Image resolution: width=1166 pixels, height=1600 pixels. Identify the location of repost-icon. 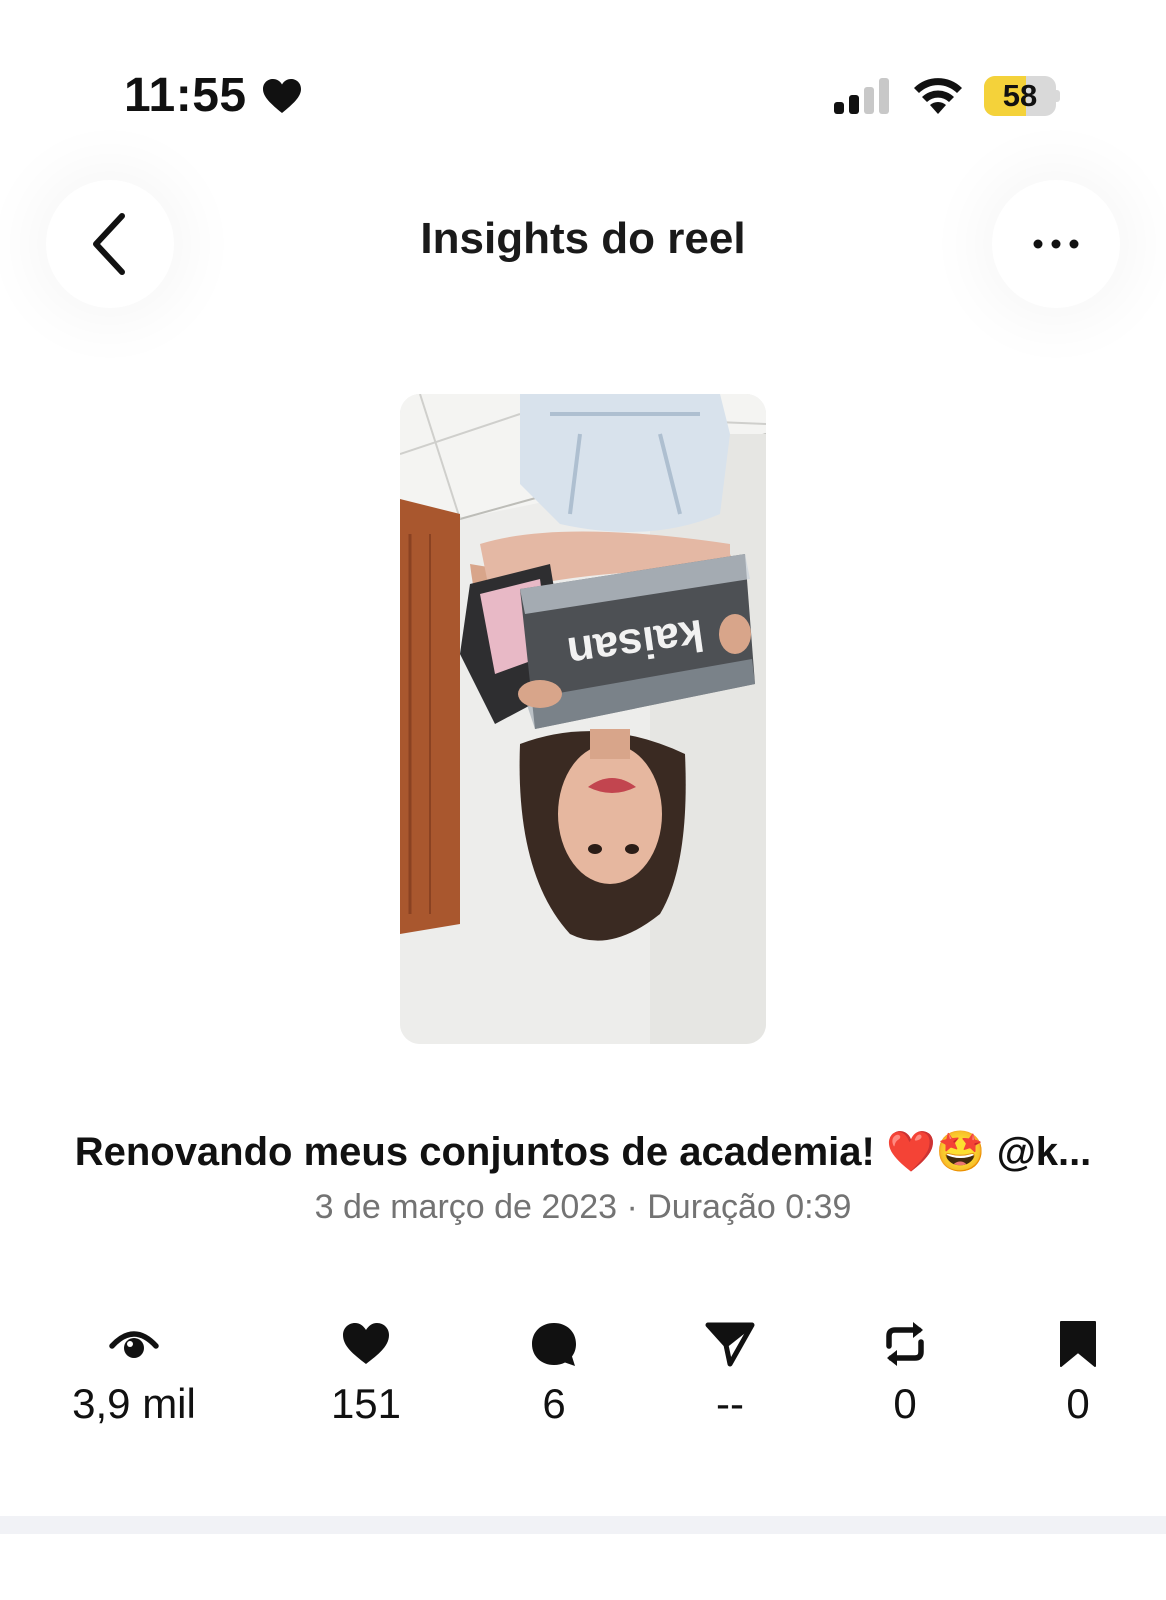
(905, 1344).